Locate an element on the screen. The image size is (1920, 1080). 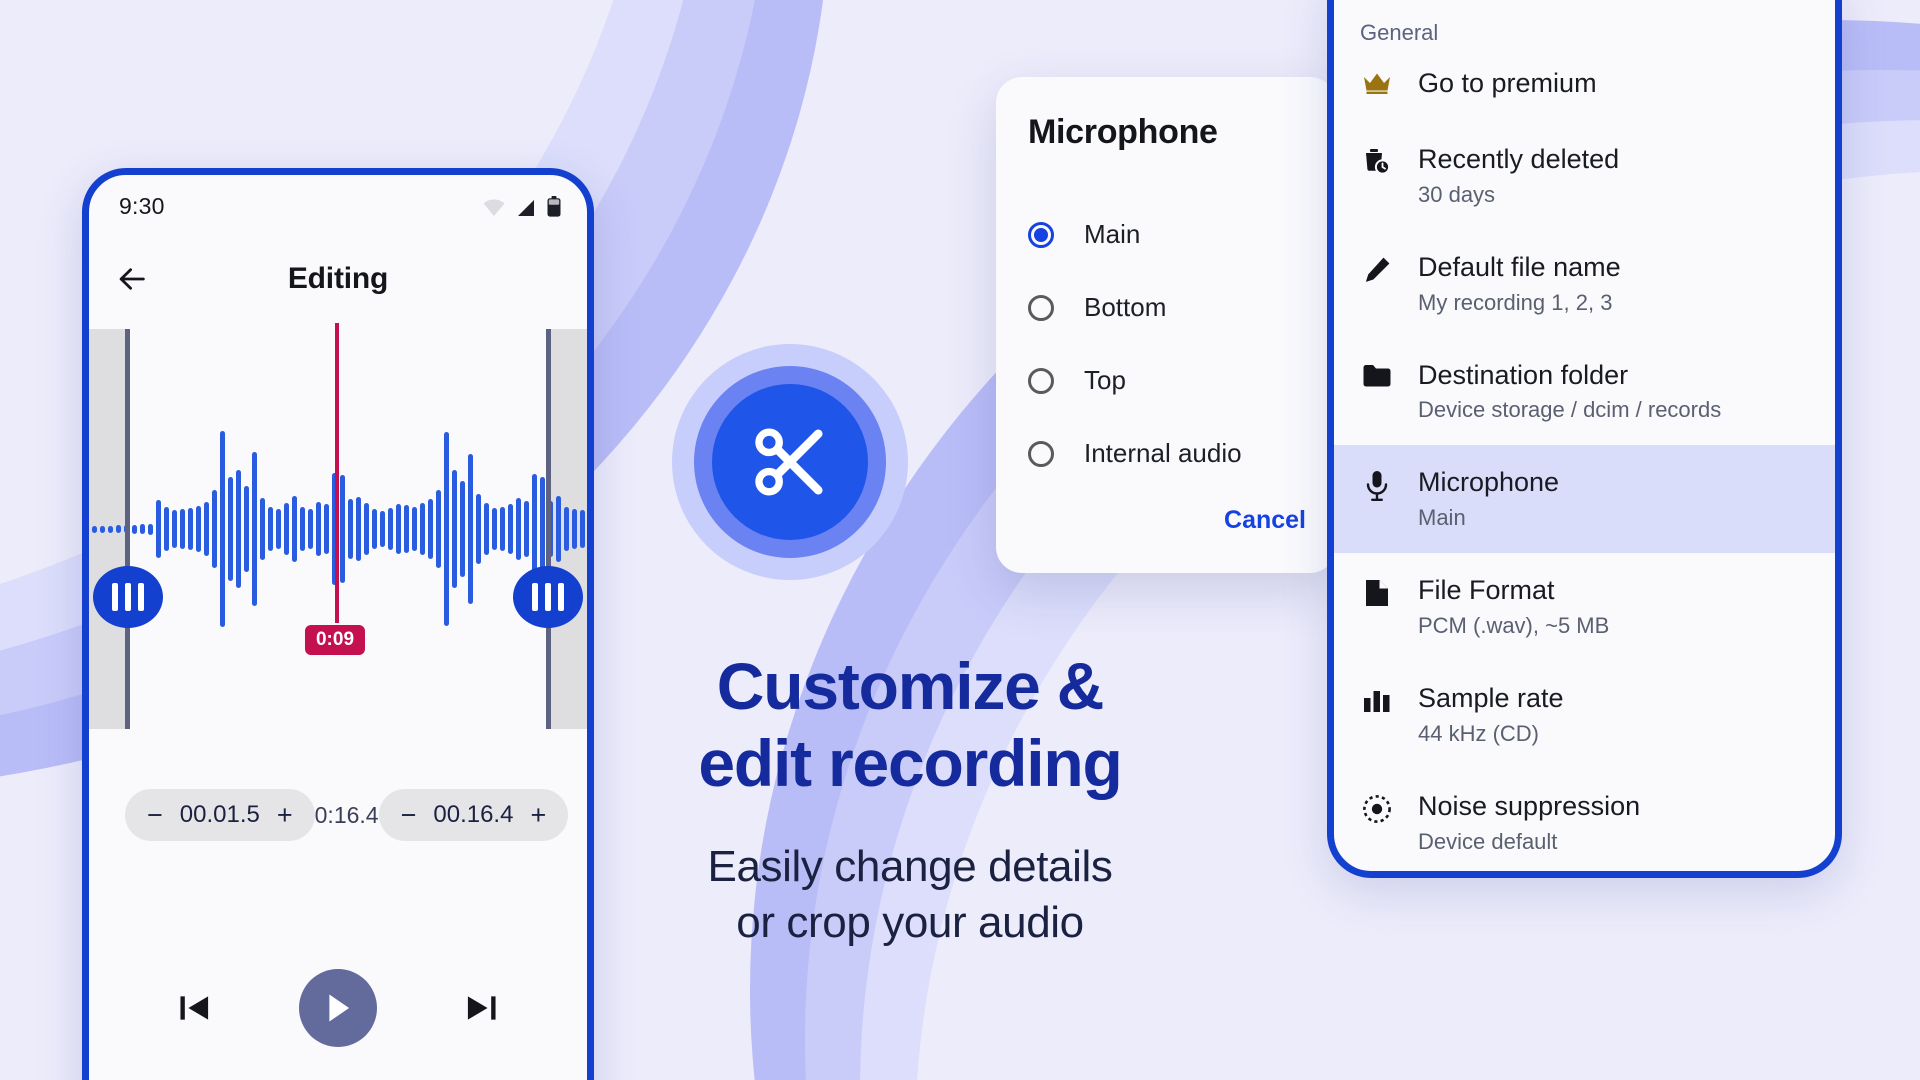
start-time-value: 00.01.5 is located at coordinates (219, 814).